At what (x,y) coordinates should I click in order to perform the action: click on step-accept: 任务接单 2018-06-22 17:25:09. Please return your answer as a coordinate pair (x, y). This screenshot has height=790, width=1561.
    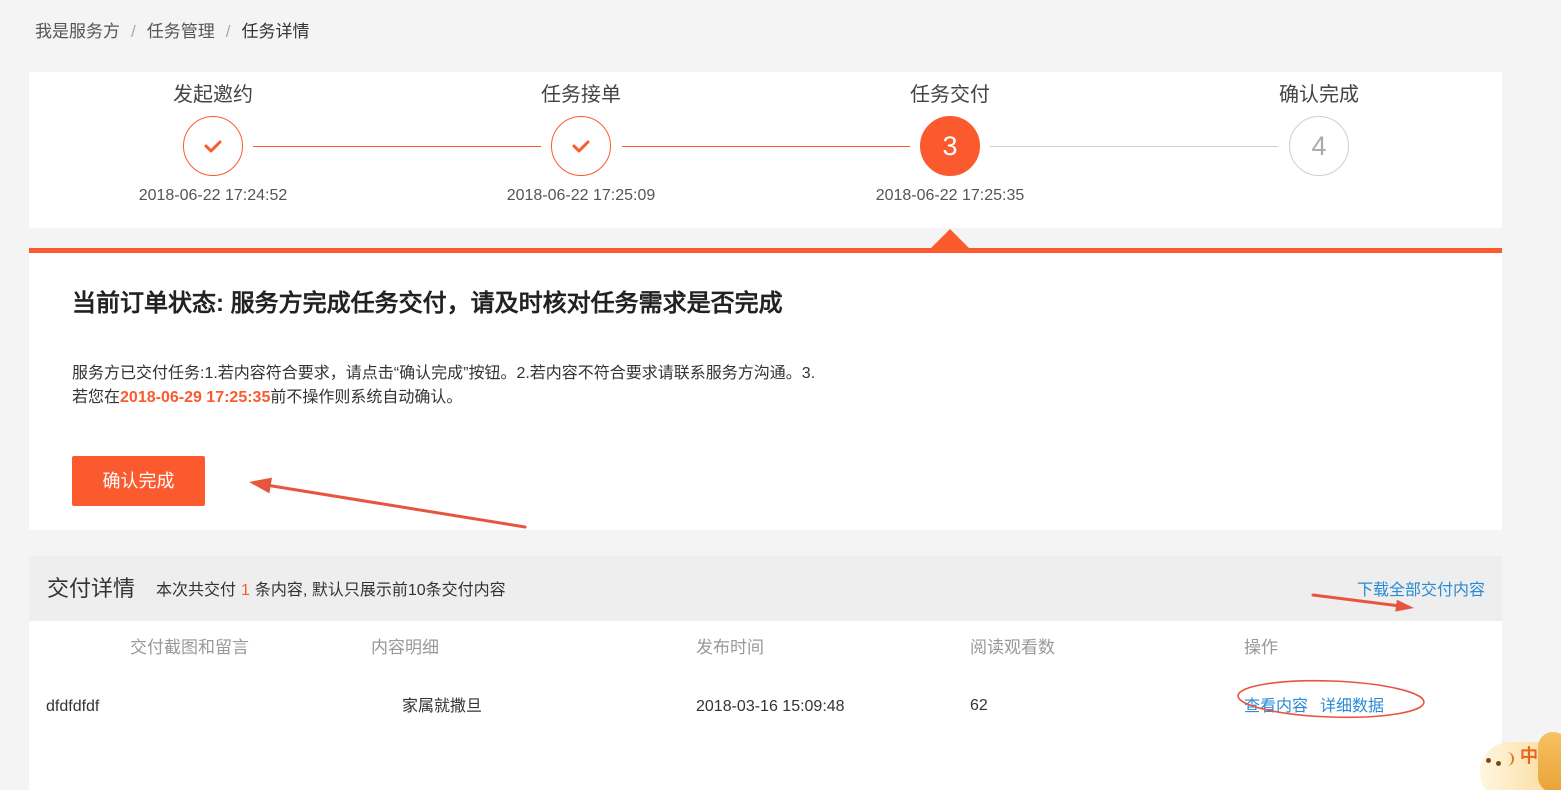
    Looking at the image, I should click on (581, 150).